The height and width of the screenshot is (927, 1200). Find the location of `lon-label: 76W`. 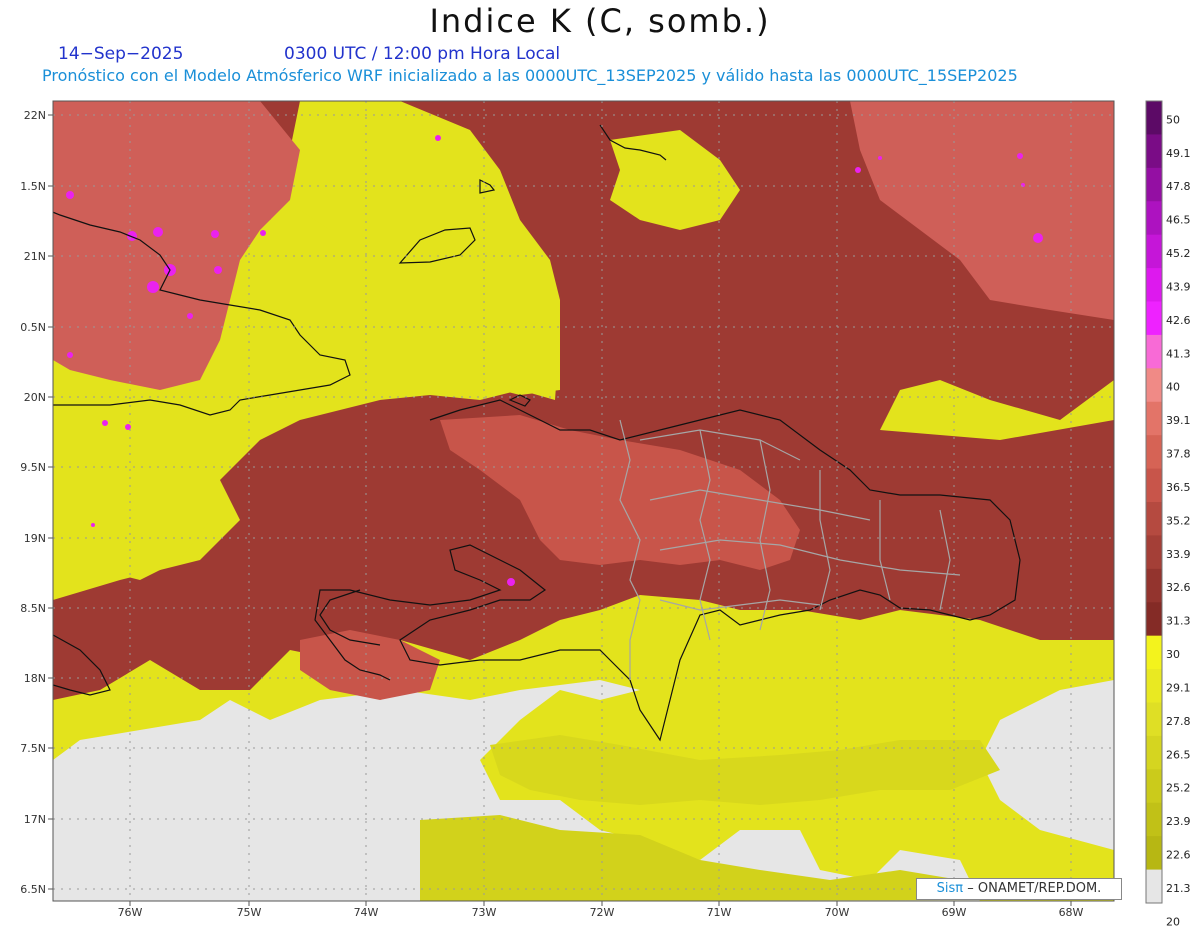

lon-label: 76W is located at coordinates (130, 912).